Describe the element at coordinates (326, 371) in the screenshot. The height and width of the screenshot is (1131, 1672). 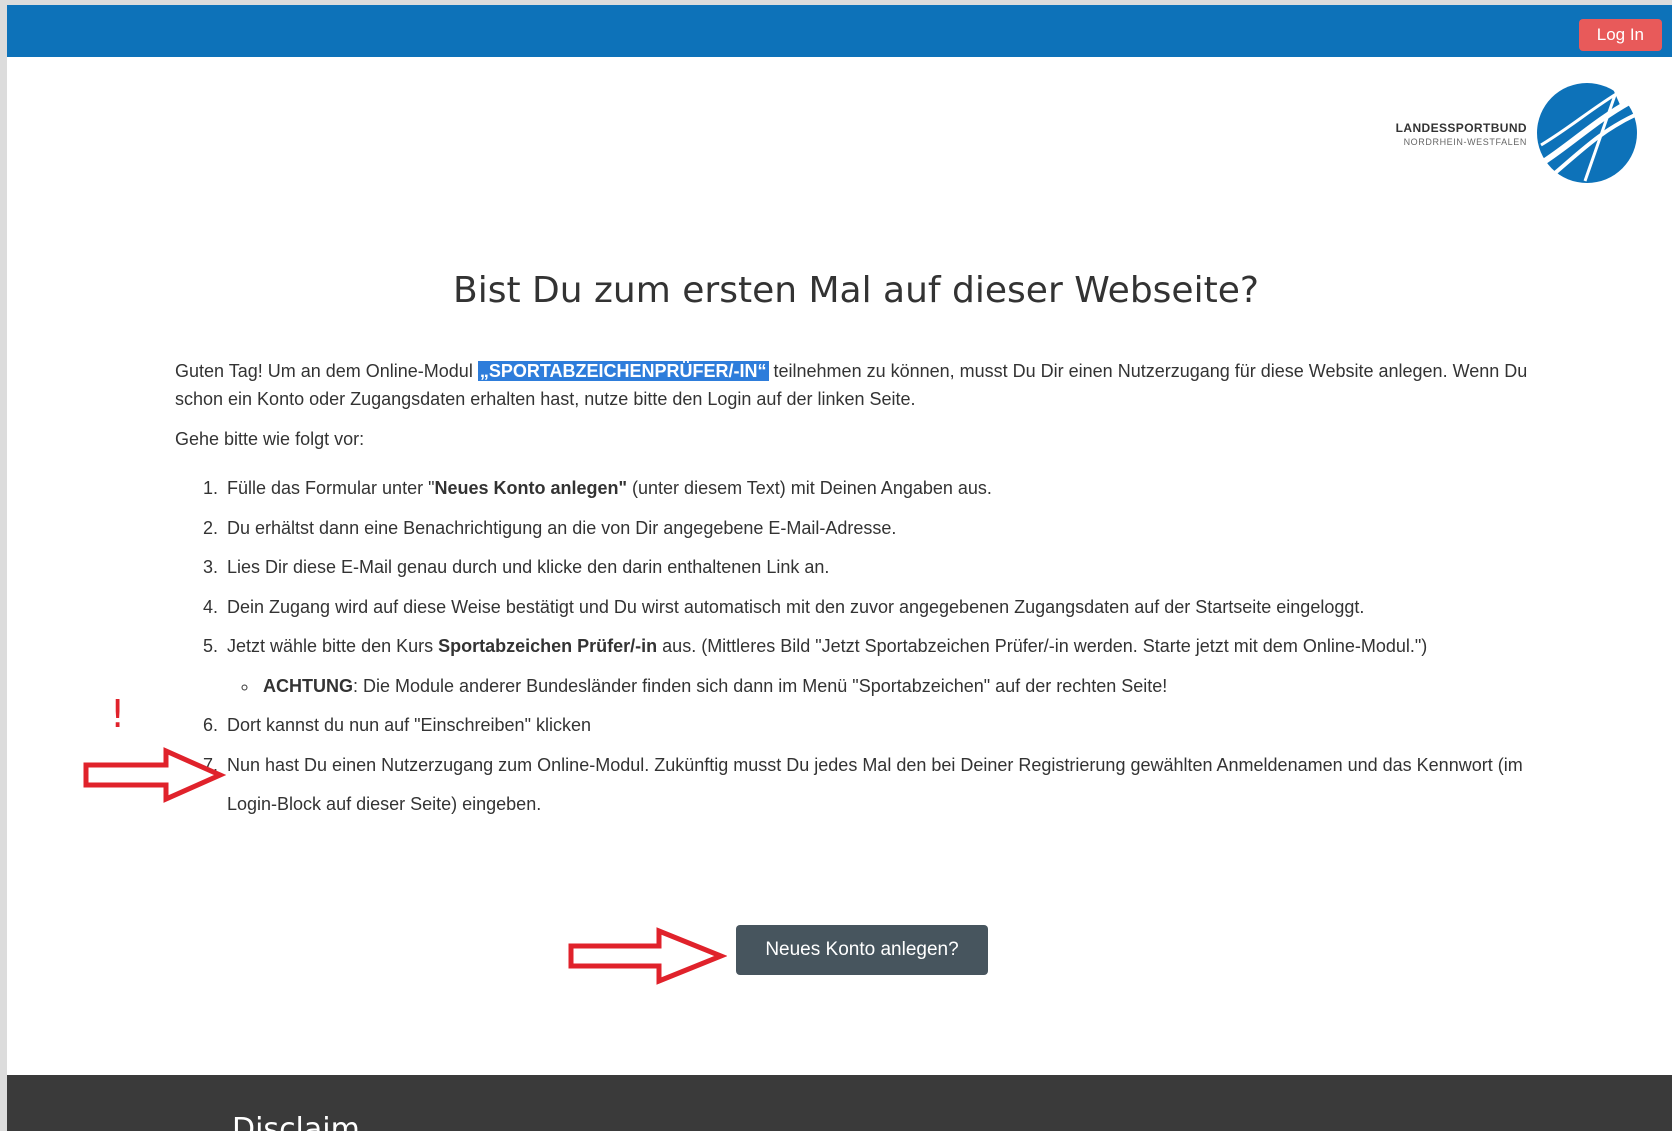
I see `intro-text-start: Guten Tag! Um an dem Online-Modul` at that location.